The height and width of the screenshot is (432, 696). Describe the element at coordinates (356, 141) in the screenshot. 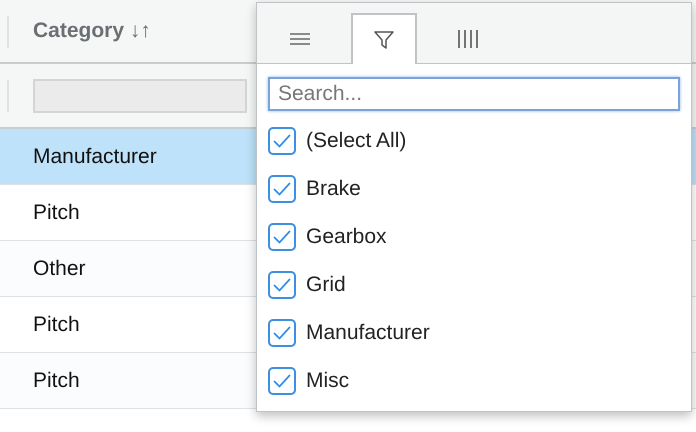

I see `option-label: (Select All)` at that location.